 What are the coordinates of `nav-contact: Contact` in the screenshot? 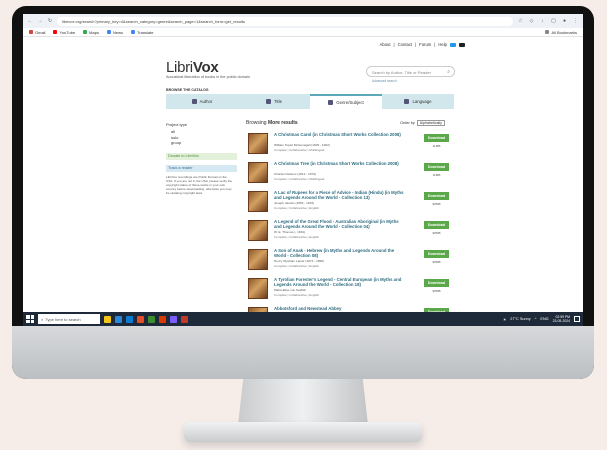 It's located at (405, 44).